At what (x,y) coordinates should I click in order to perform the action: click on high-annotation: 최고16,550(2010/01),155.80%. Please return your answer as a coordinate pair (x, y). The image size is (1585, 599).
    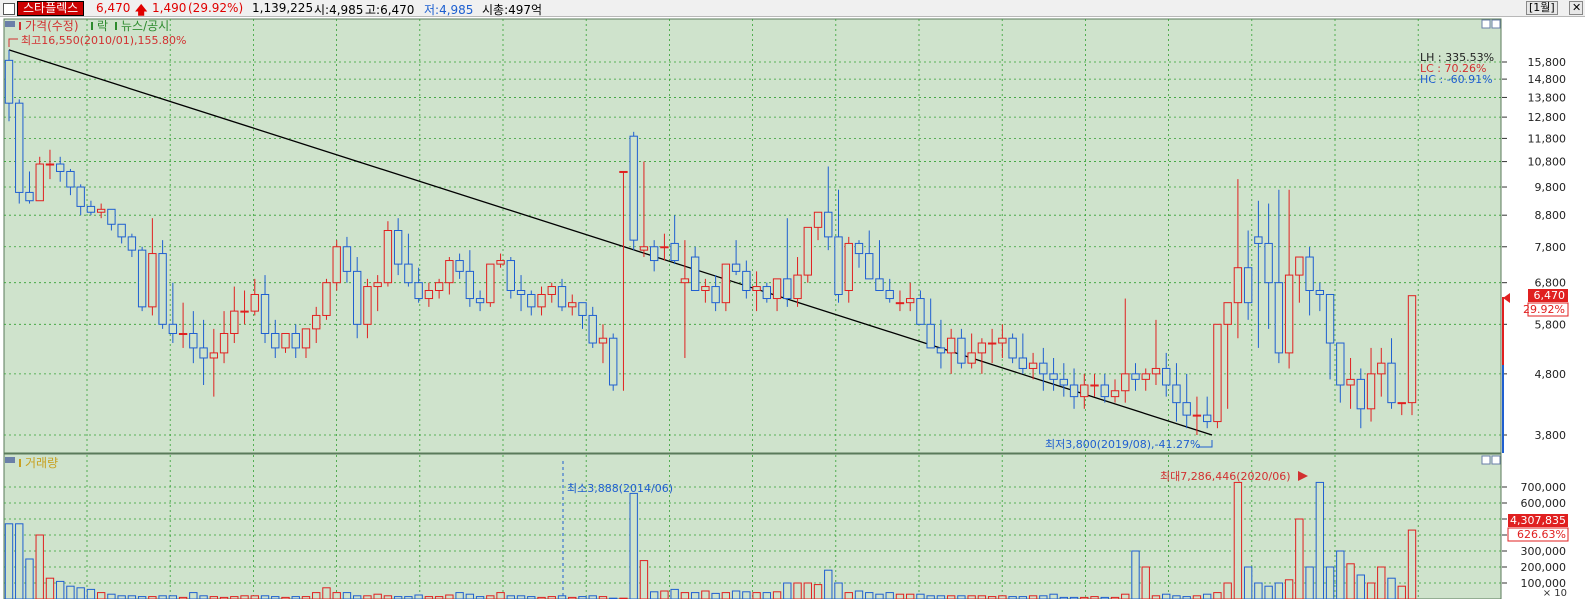
    Looking at the image, I should click on (103, 40).